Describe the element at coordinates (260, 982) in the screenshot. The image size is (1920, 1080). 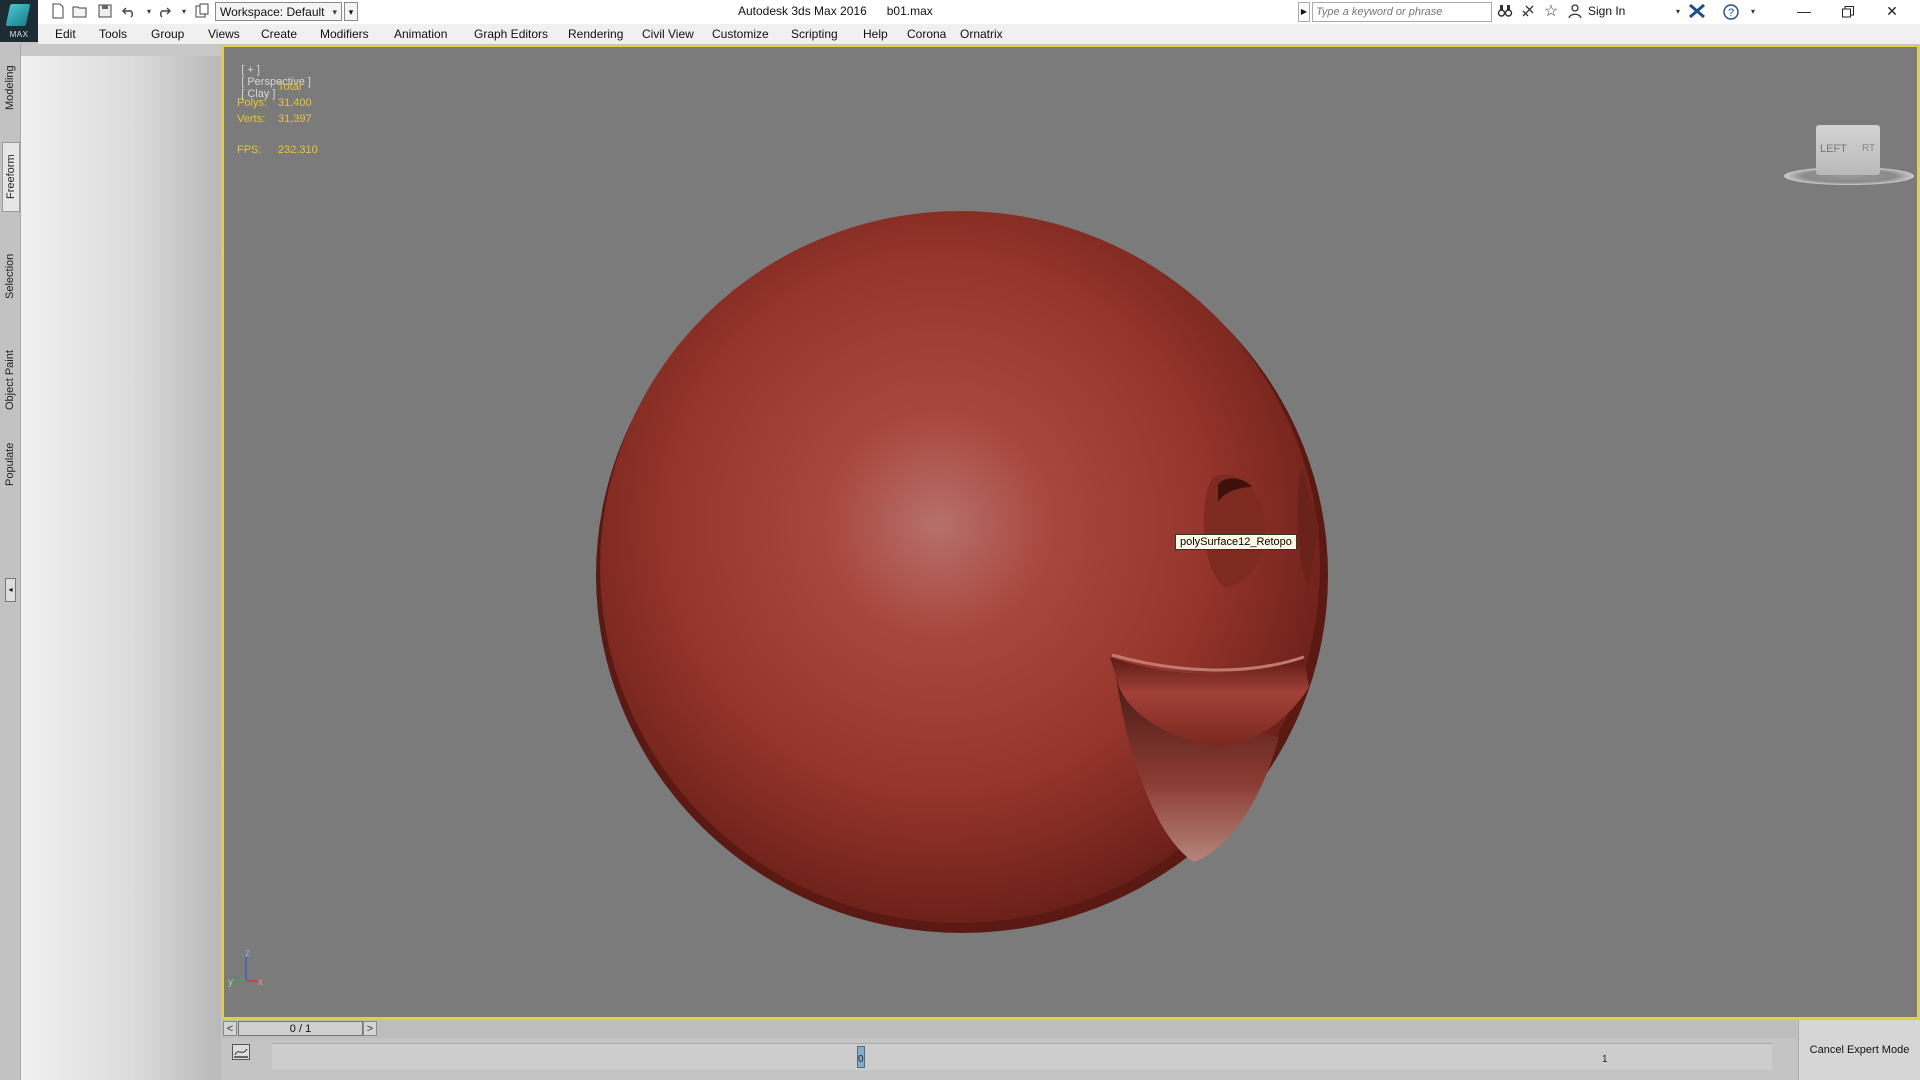
I see `axis-x-label: x` at that location.